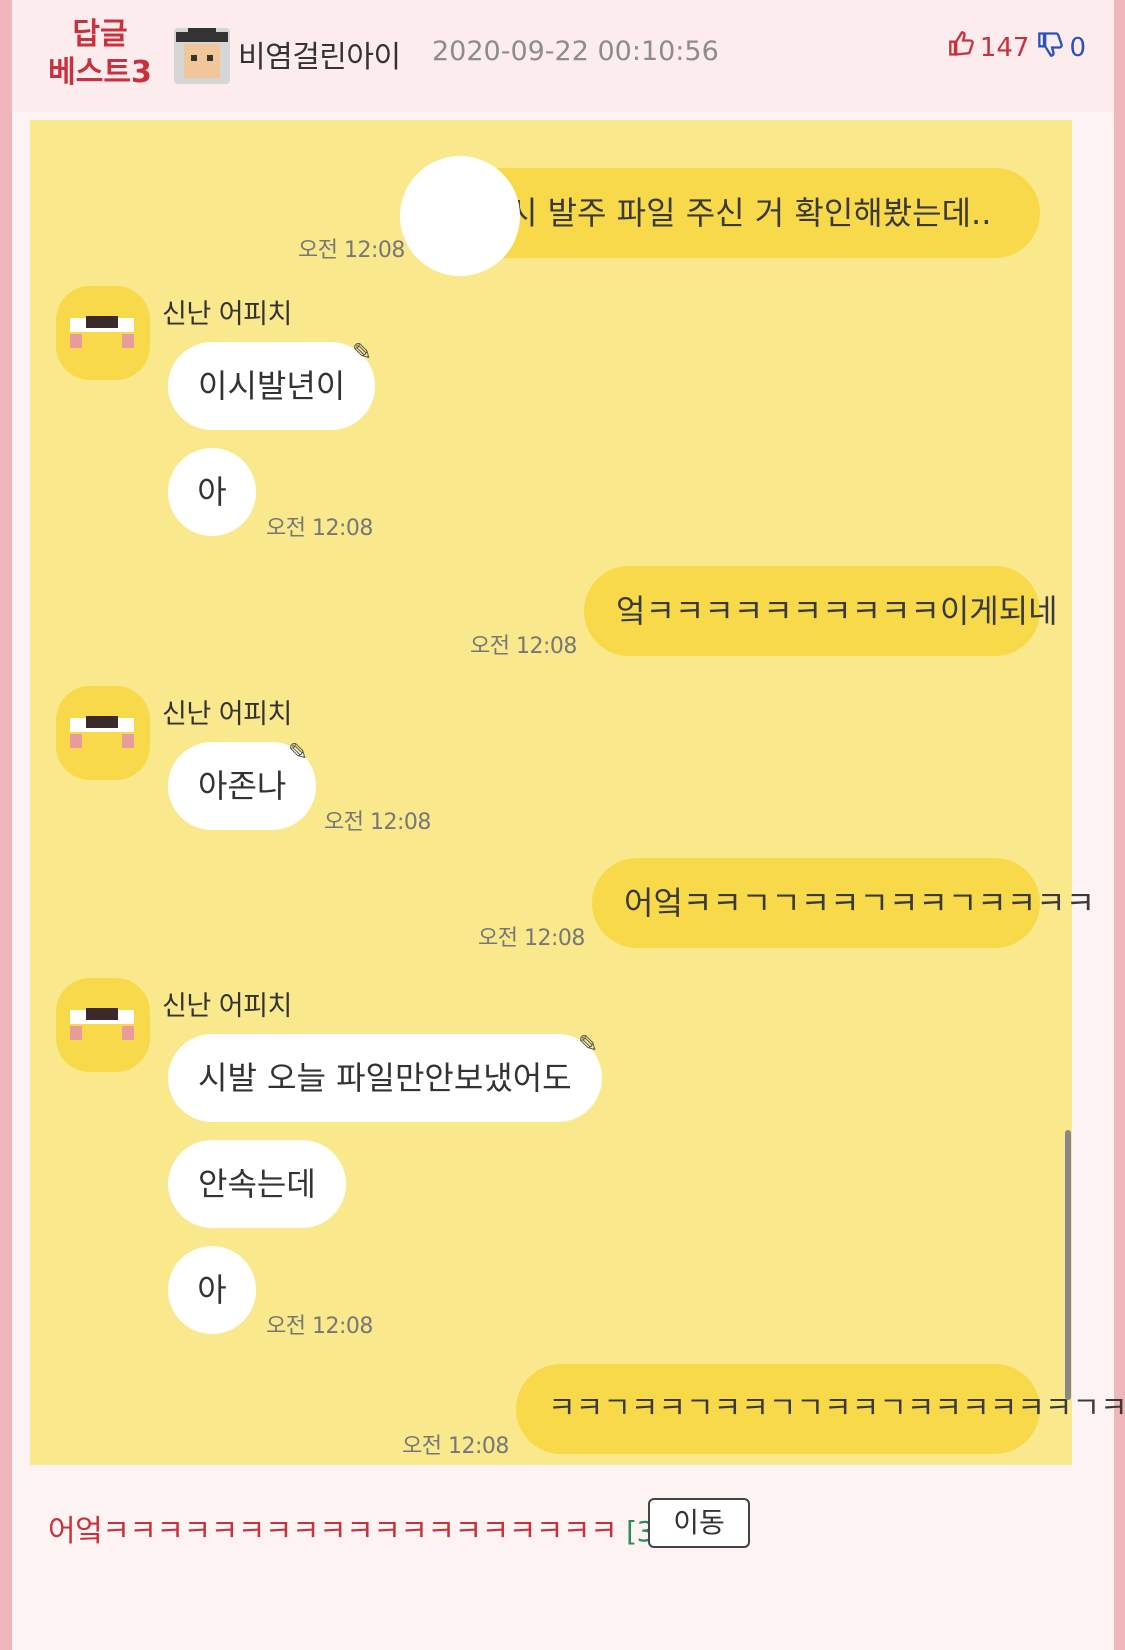 This screenshot has width=1125, height=1650. What do you see at coordinates (333, 1531) in the screenshot?
I see `reply-preview-text: 어엌ㅋㅋㅋㅋㅋㅋㅋㅋㅋㅋㅋㅋㅋㅋㅋㅋㅋㅋㅋ` at bounding box center [333, 1531].